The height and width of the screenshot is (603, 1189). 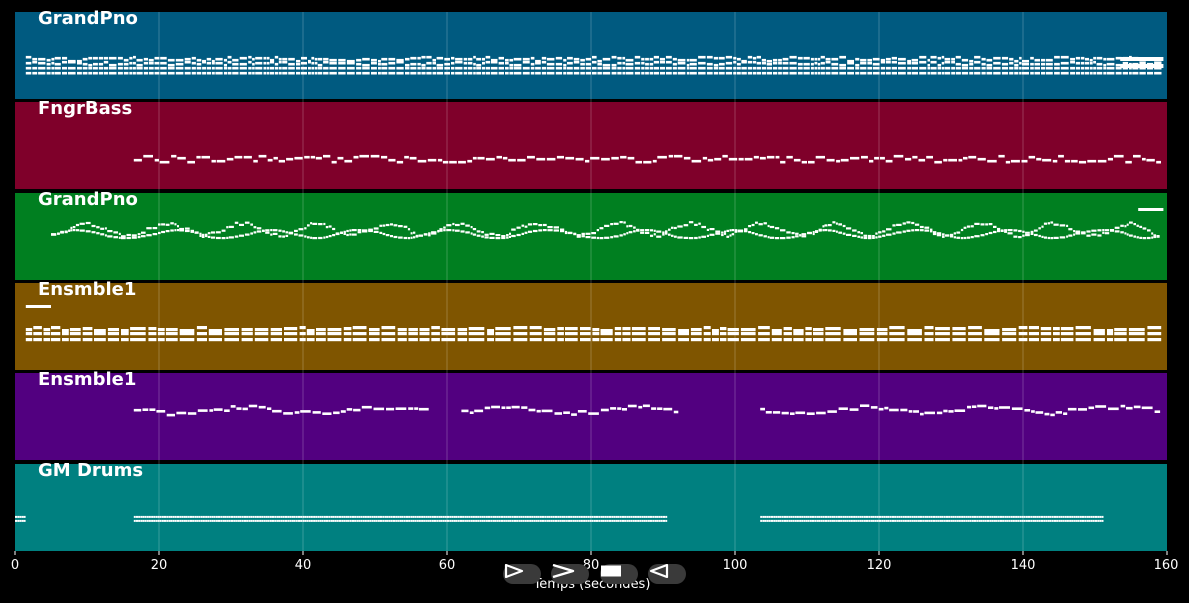 What do you see at coordinates (88, 199) in the screenshot?
I see `track-label-grandpno-2: GrandPno` at bounding box center [88, 199].